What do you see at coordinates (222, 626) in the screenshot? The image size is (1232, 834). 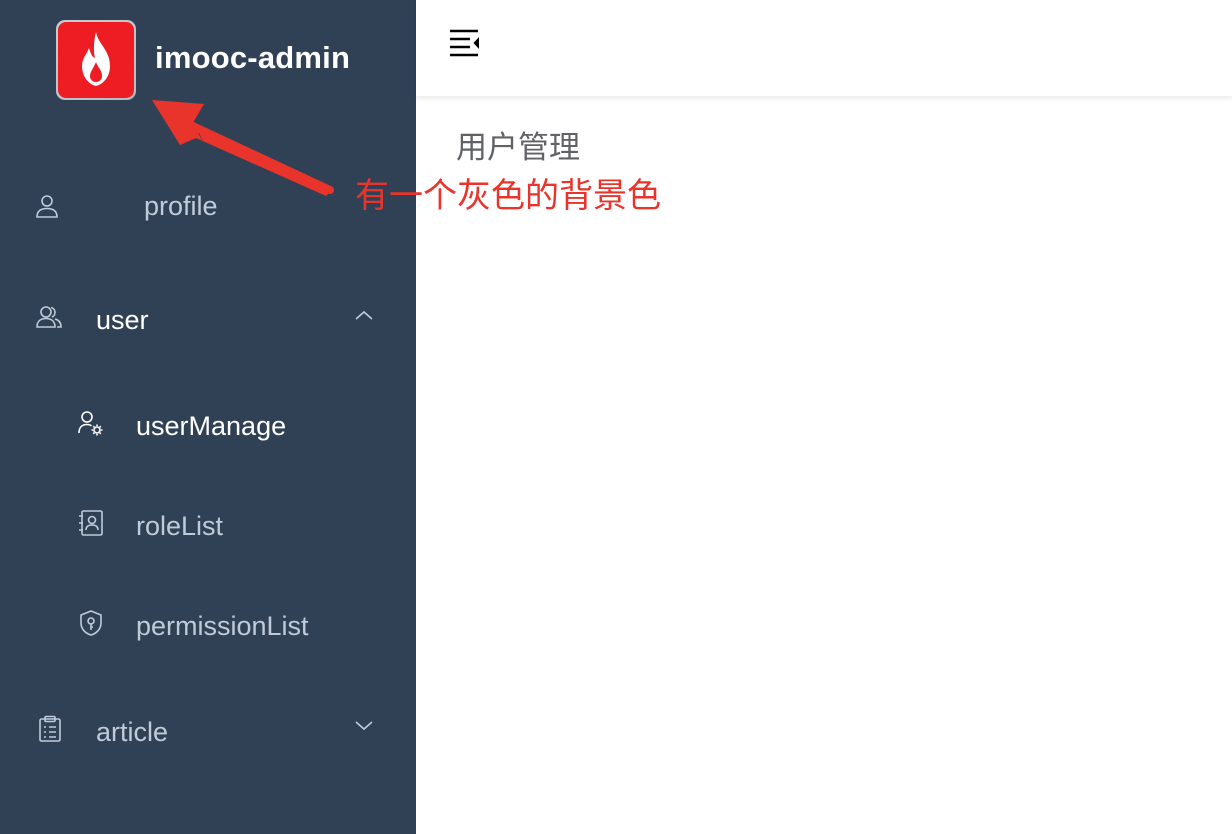 I see `sidebar-item-label: permissionList` at bounding box center [222, 626].